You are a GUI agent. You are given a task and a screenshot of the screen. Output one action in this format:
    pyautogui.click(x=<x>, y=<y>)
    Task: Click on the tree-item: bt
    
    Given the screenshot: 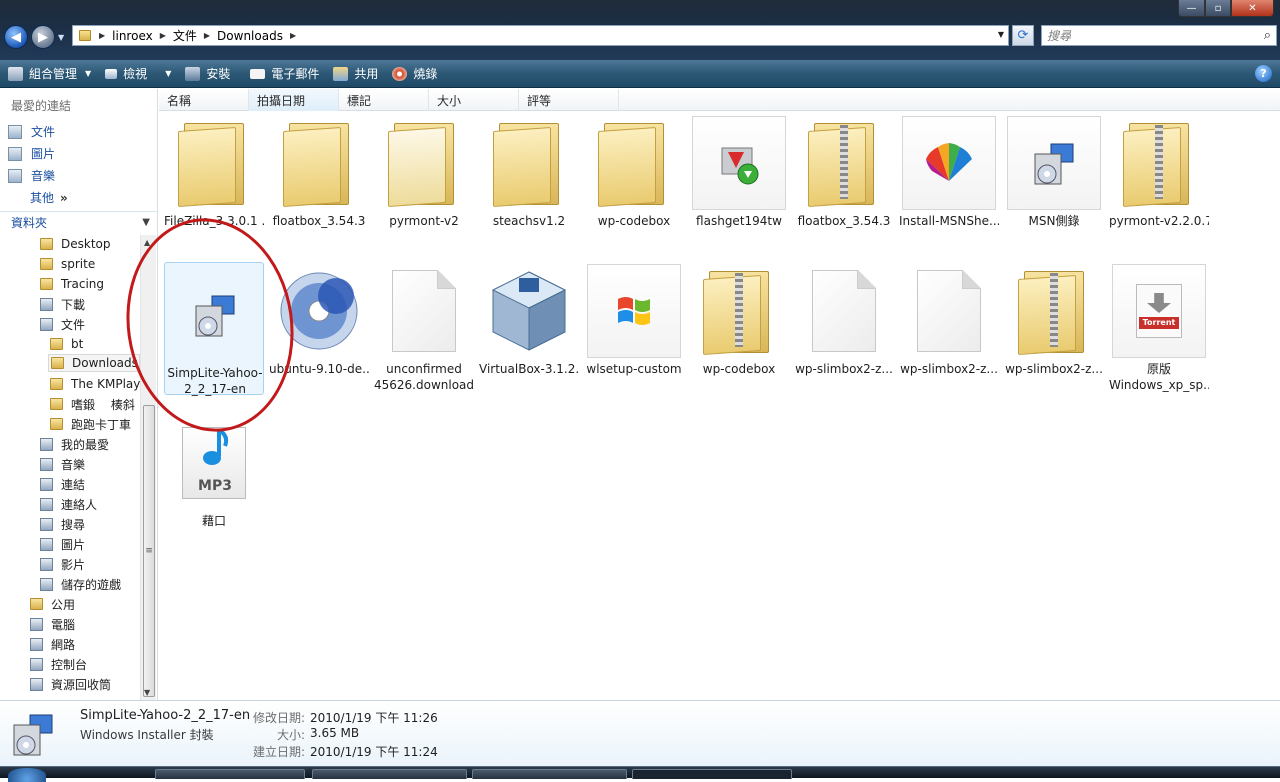 What is the action you would take?
    pyautogui.click(x=66, y=344)
    